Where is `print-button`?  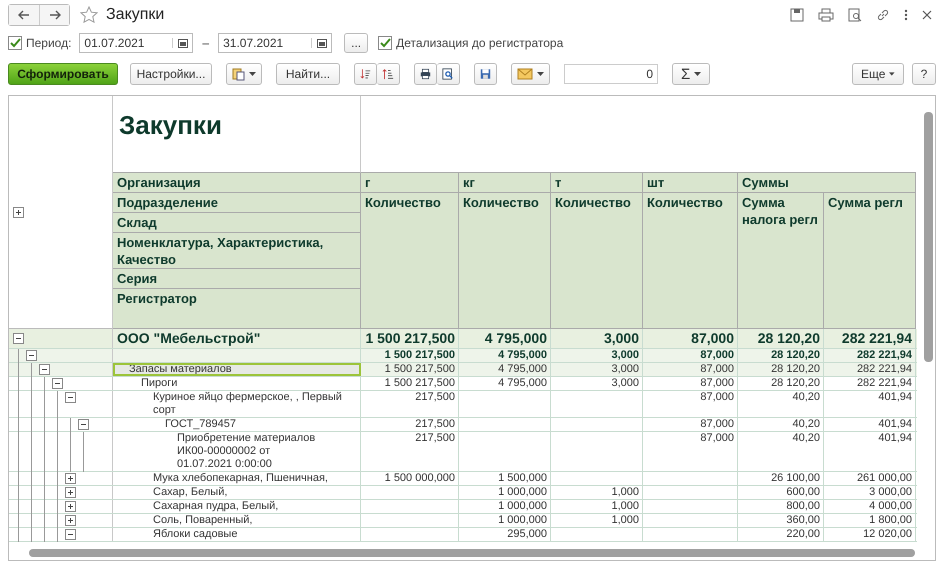 print-button is located at coordinates (425, 74).